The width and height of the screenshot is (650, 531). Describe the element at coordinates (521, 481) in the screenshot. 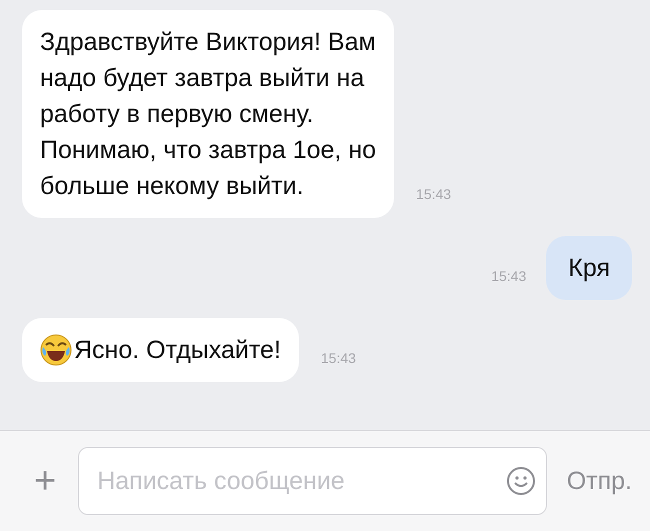

I see `smiley-icon` at that location.